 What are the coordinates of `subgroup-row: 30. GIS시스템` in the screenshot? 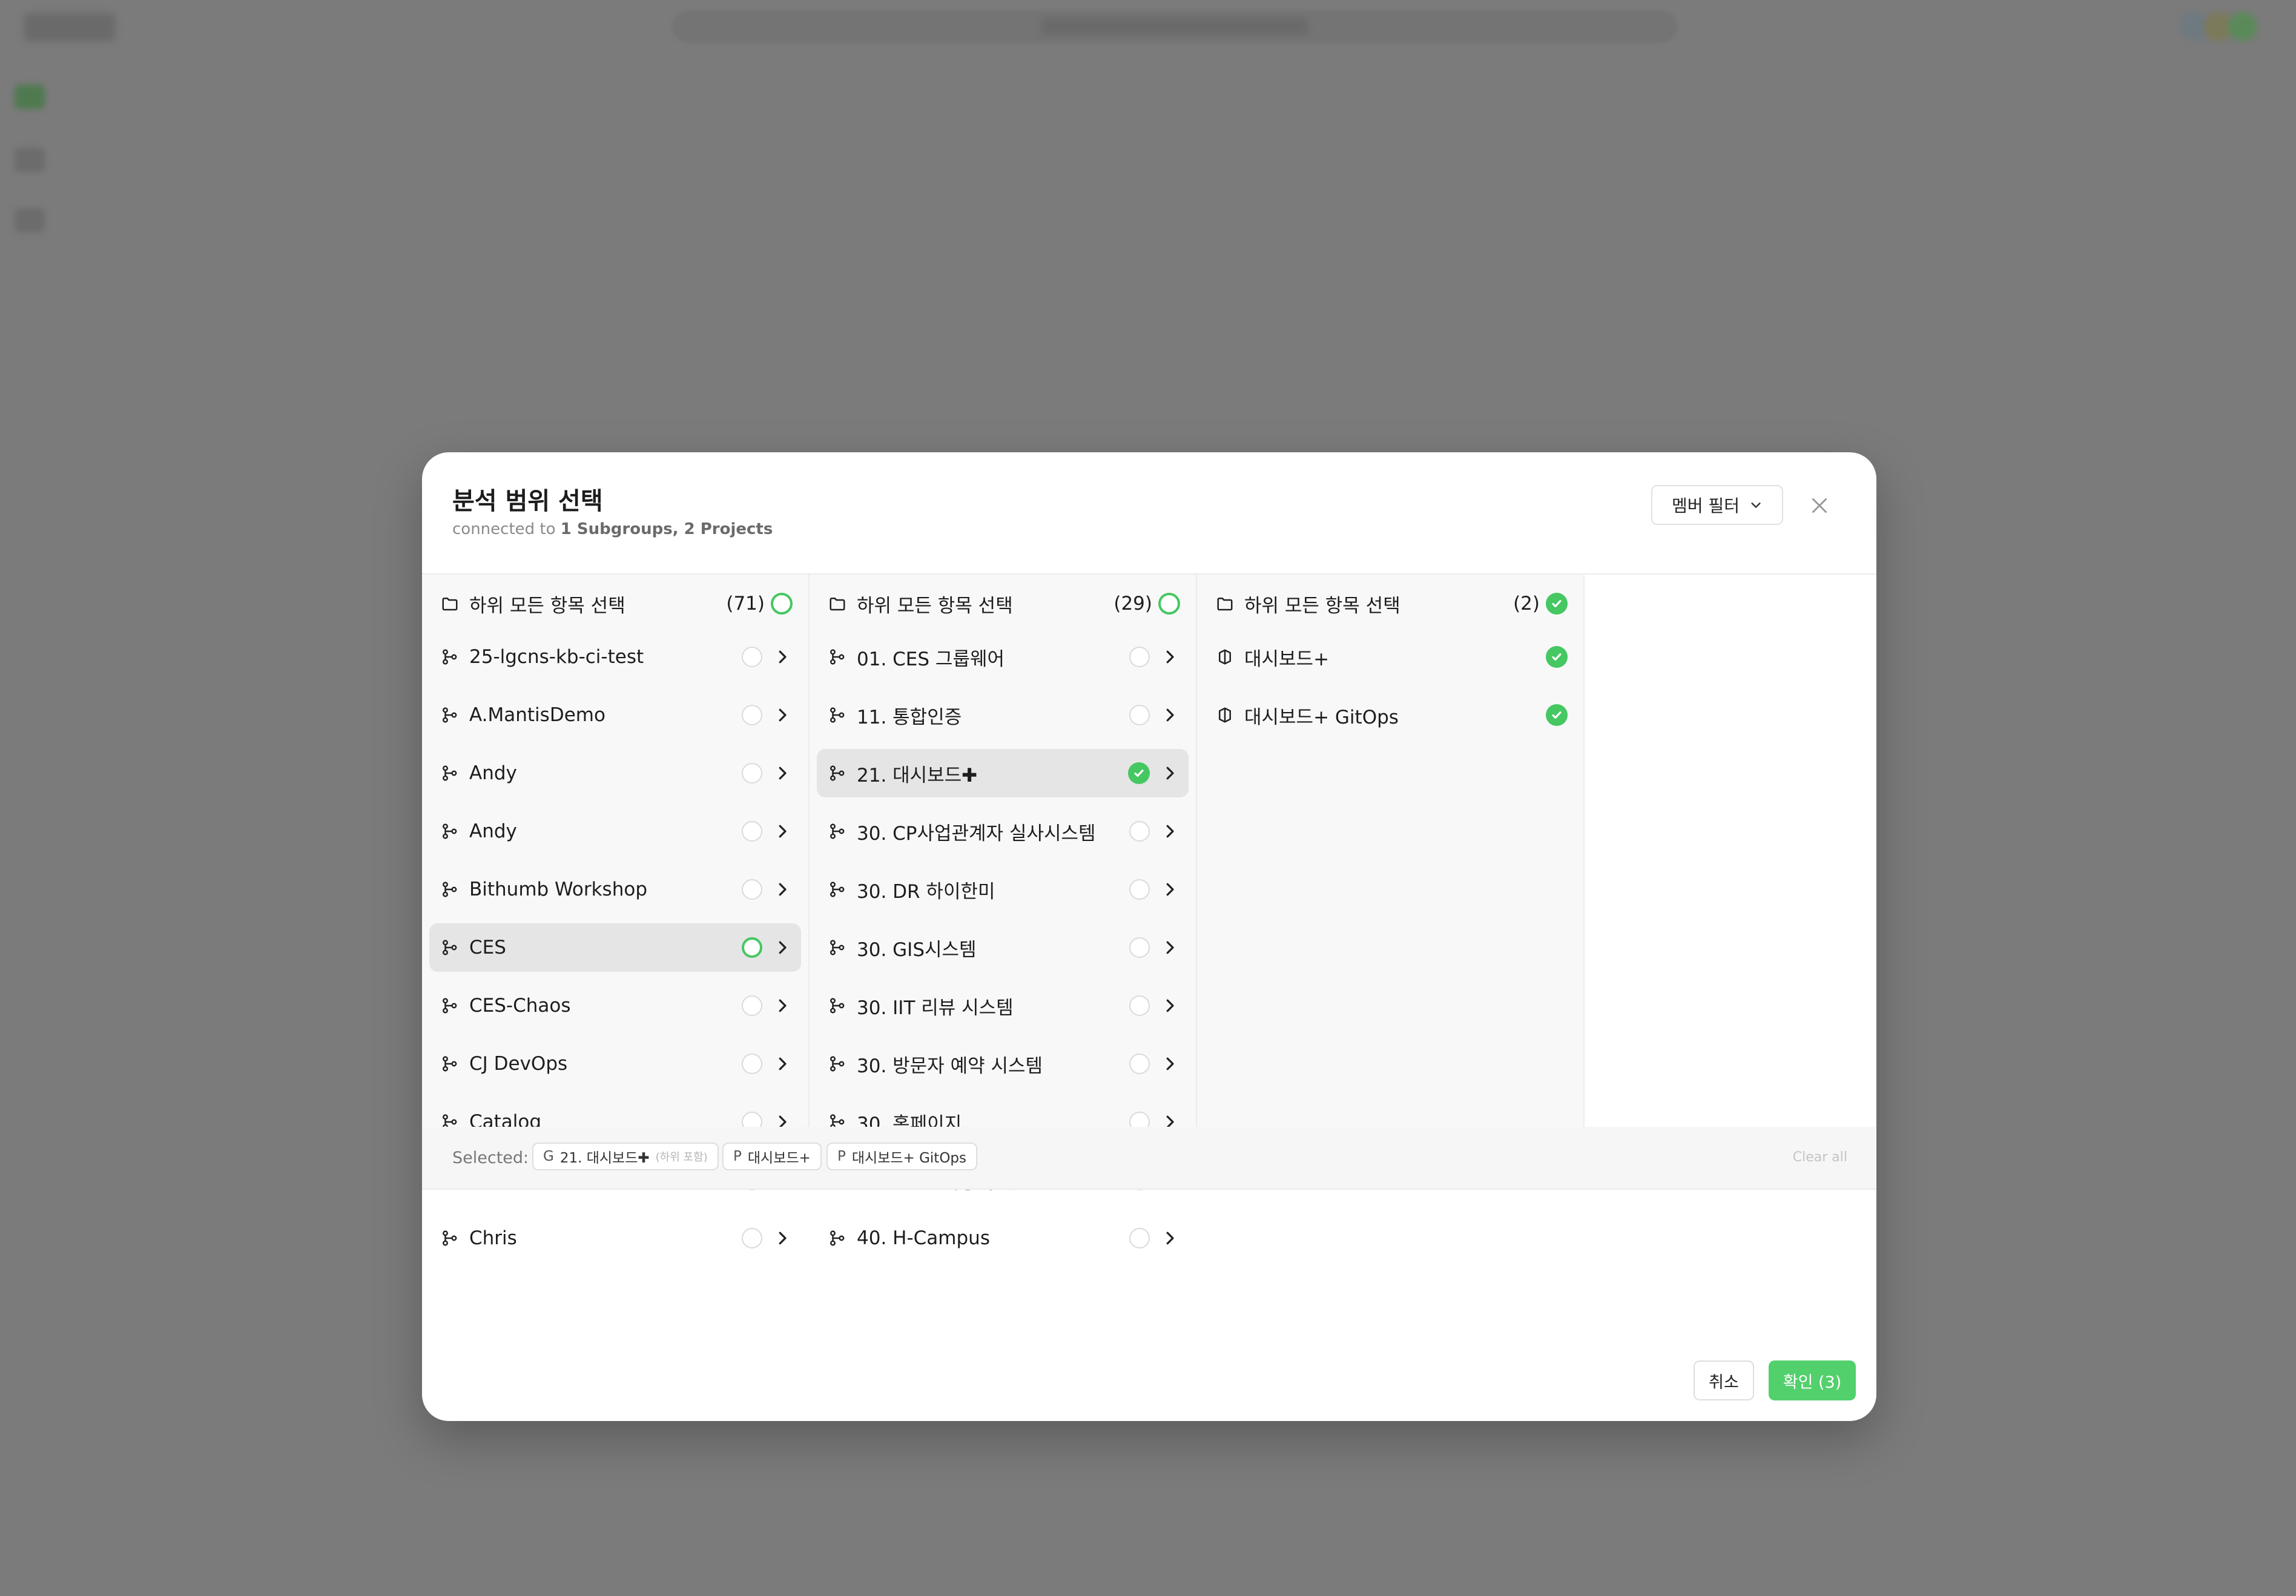 It's located at (1003, 947).